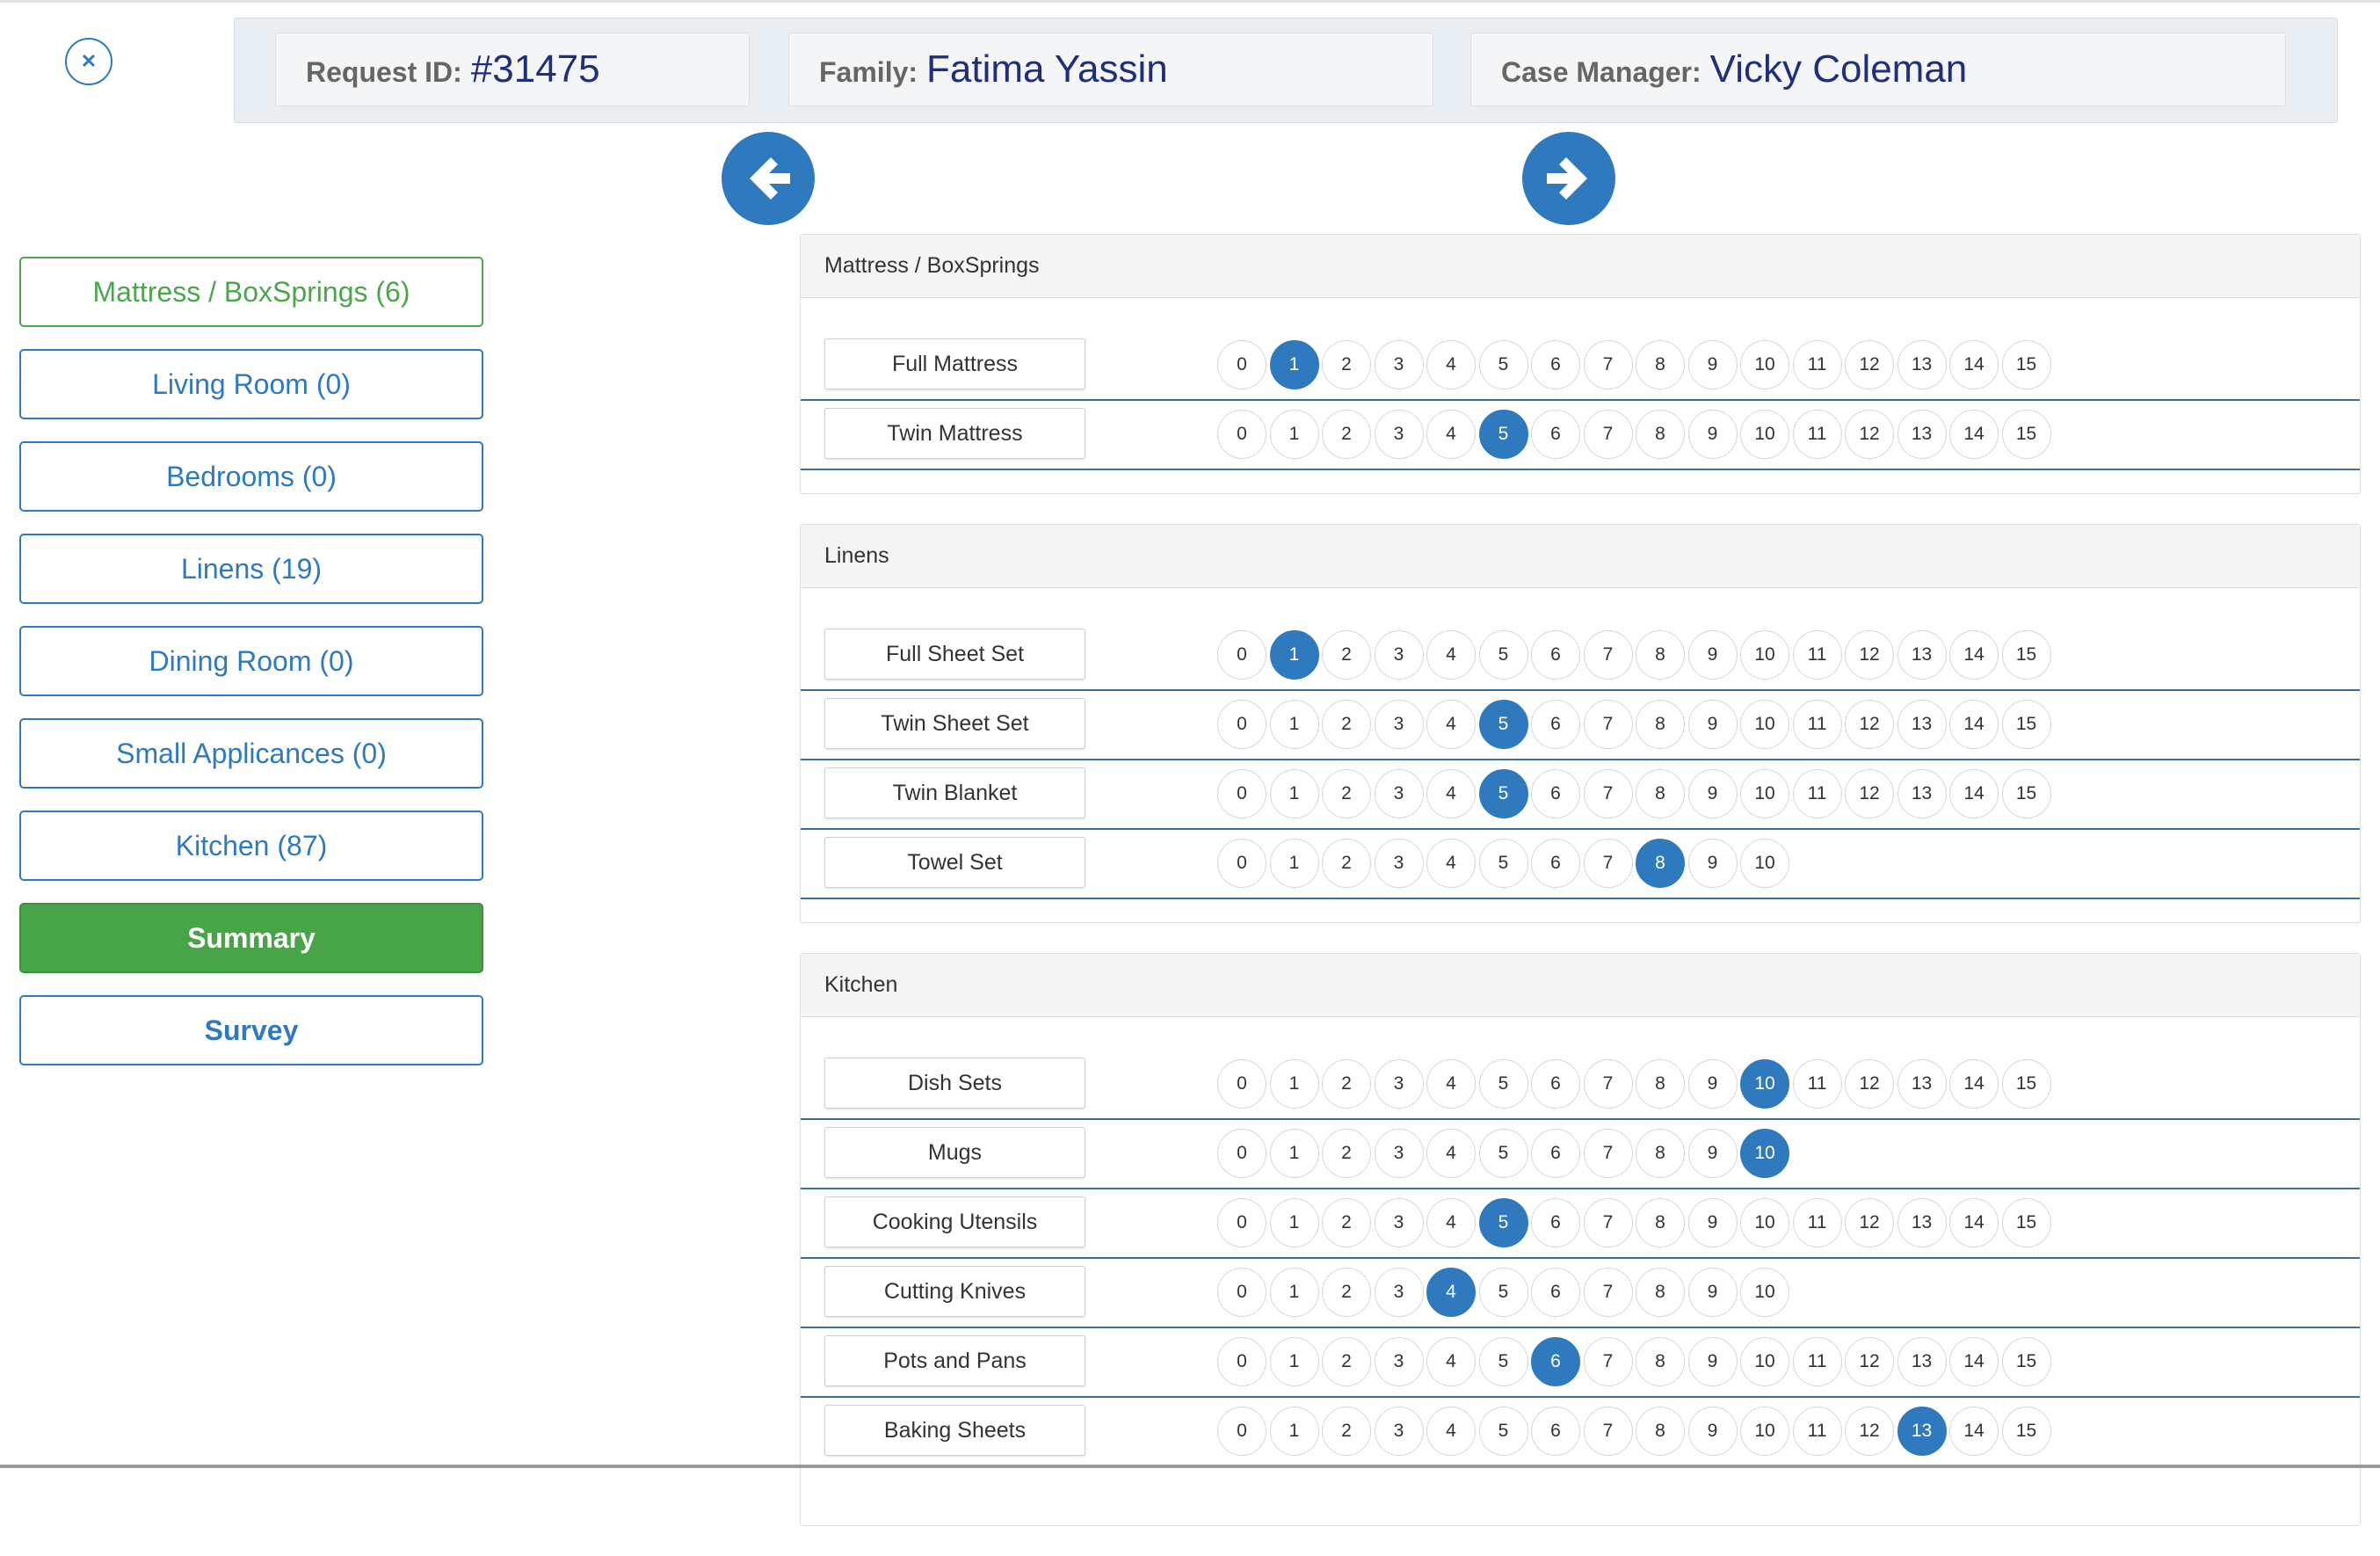 This screenshot has width=2380, height=1556. Describe the element at coordinates (251, 938) in the screenshot. I see `summary-button: Summary` at that location.